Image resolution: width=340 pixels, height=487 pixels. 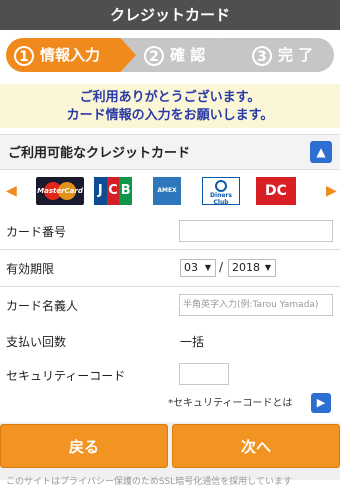 What do you see at coordinates (66, 376) in the screenshot?
I see `security-code-label: セキュリティーコード` at bounding box center [66, 376].